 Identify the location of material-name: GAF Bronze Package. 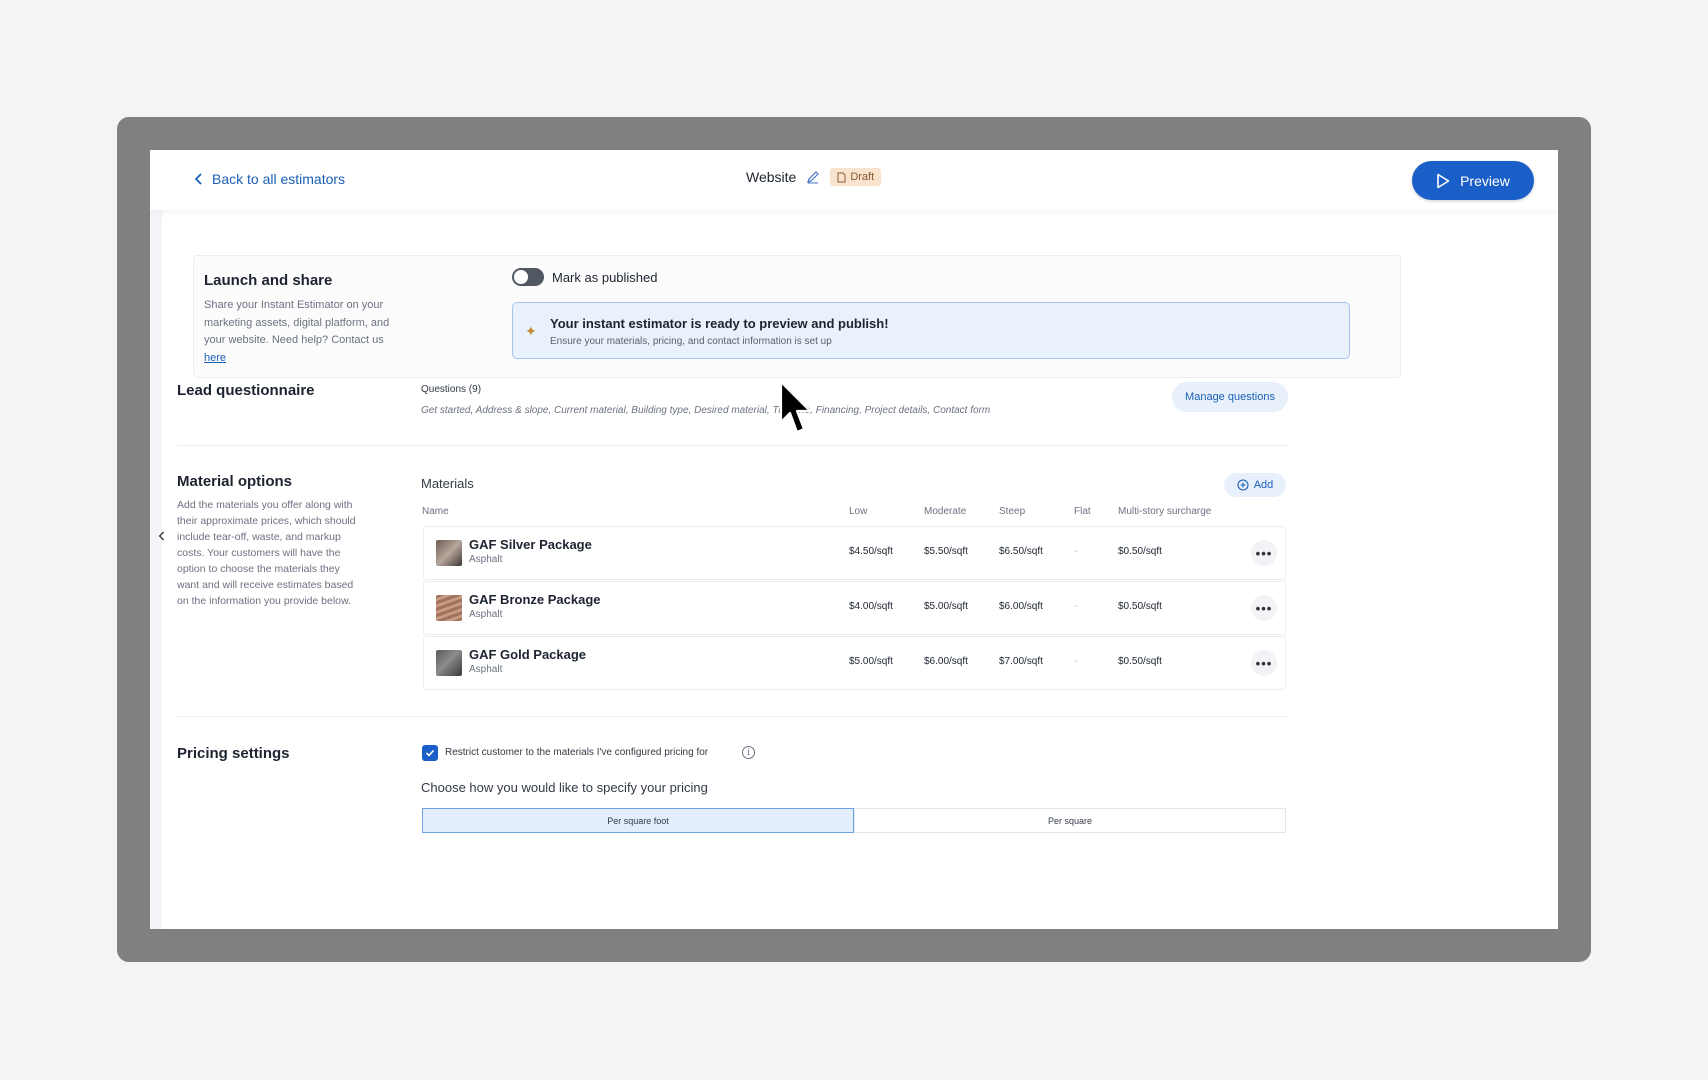
(535, 599).